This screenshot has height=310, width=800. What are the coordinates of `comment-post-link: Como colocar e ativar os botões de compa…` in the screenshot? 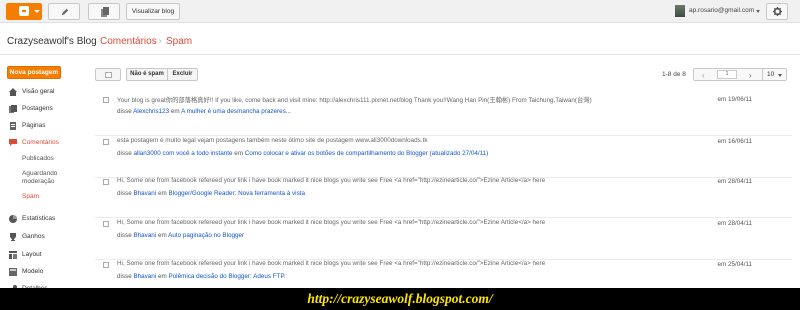 It's located at (367, 153).